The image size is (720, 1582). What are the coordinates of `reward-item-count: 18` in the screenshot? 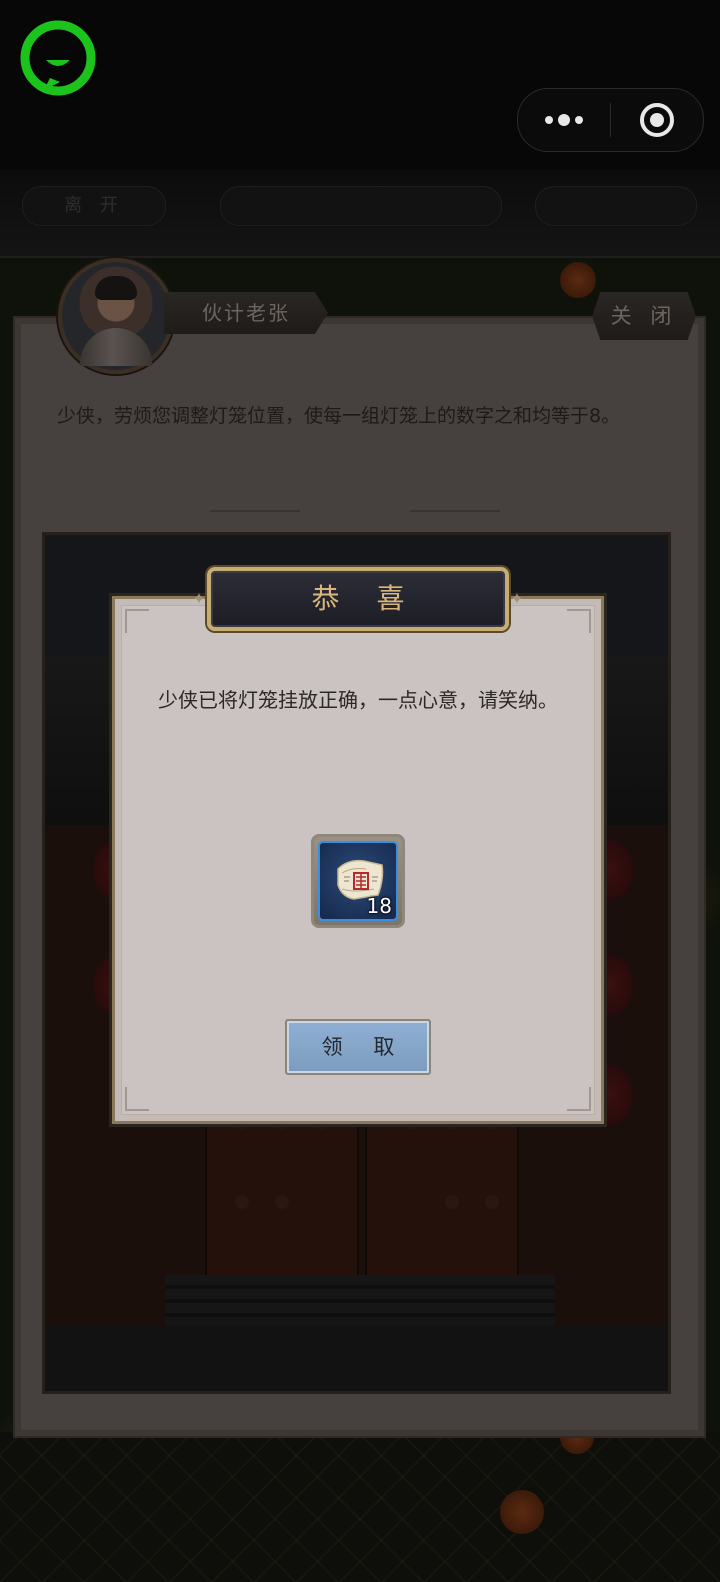 It's located at (379, 906).